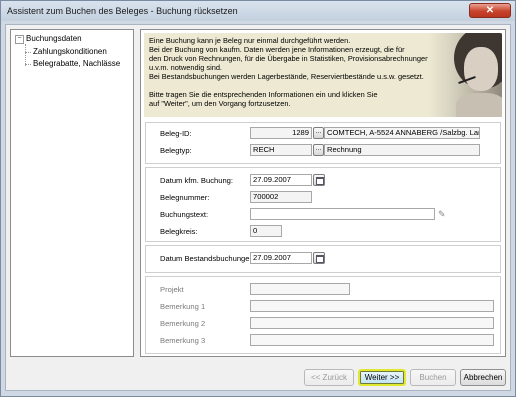 This screenshot has height=397, width=516. I want to click on tree-item-buchungsdaten: Buchungsdaten, so click(54, 38).